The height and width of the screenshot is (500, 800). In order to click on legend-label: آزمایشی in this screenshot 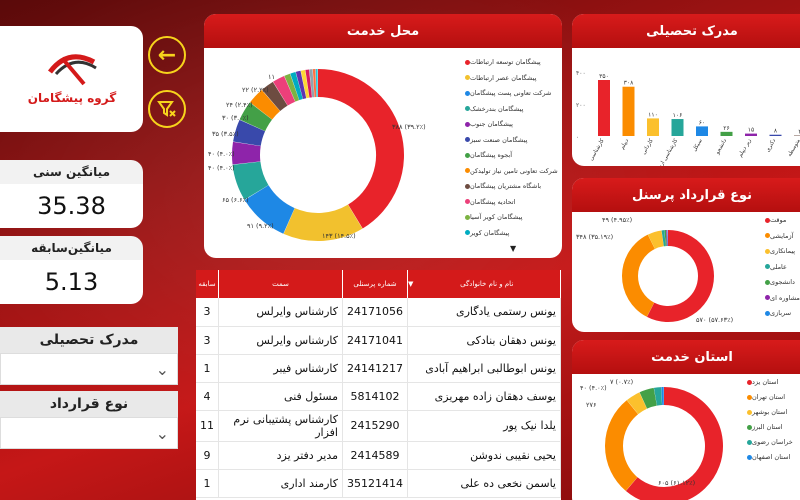, I will do `click(782, 235)`.